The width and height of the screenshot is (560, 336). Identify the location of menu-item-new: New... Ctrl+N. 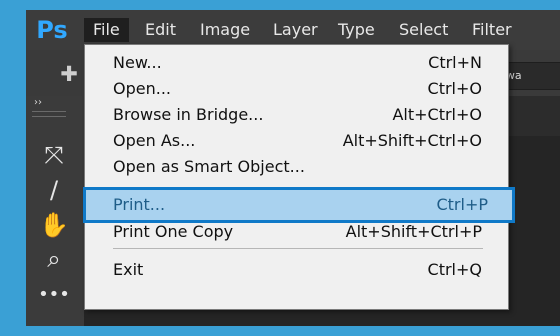
(296, 63).